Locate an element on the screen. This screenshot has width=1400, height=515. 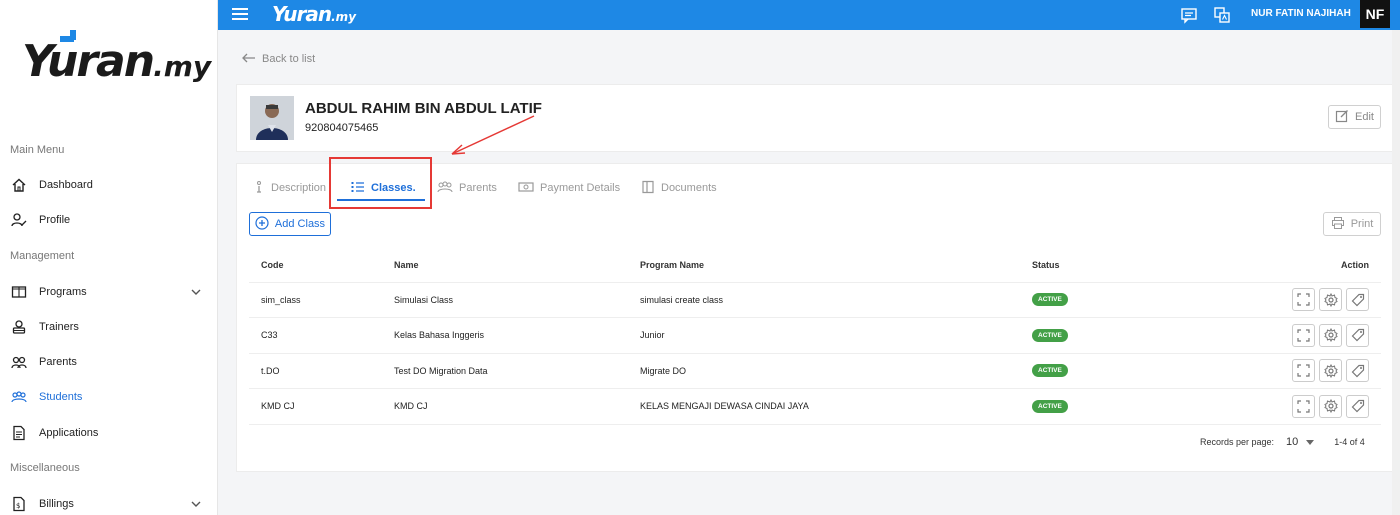
cell-program: simulasi create class is located at coordinates (824, 300).